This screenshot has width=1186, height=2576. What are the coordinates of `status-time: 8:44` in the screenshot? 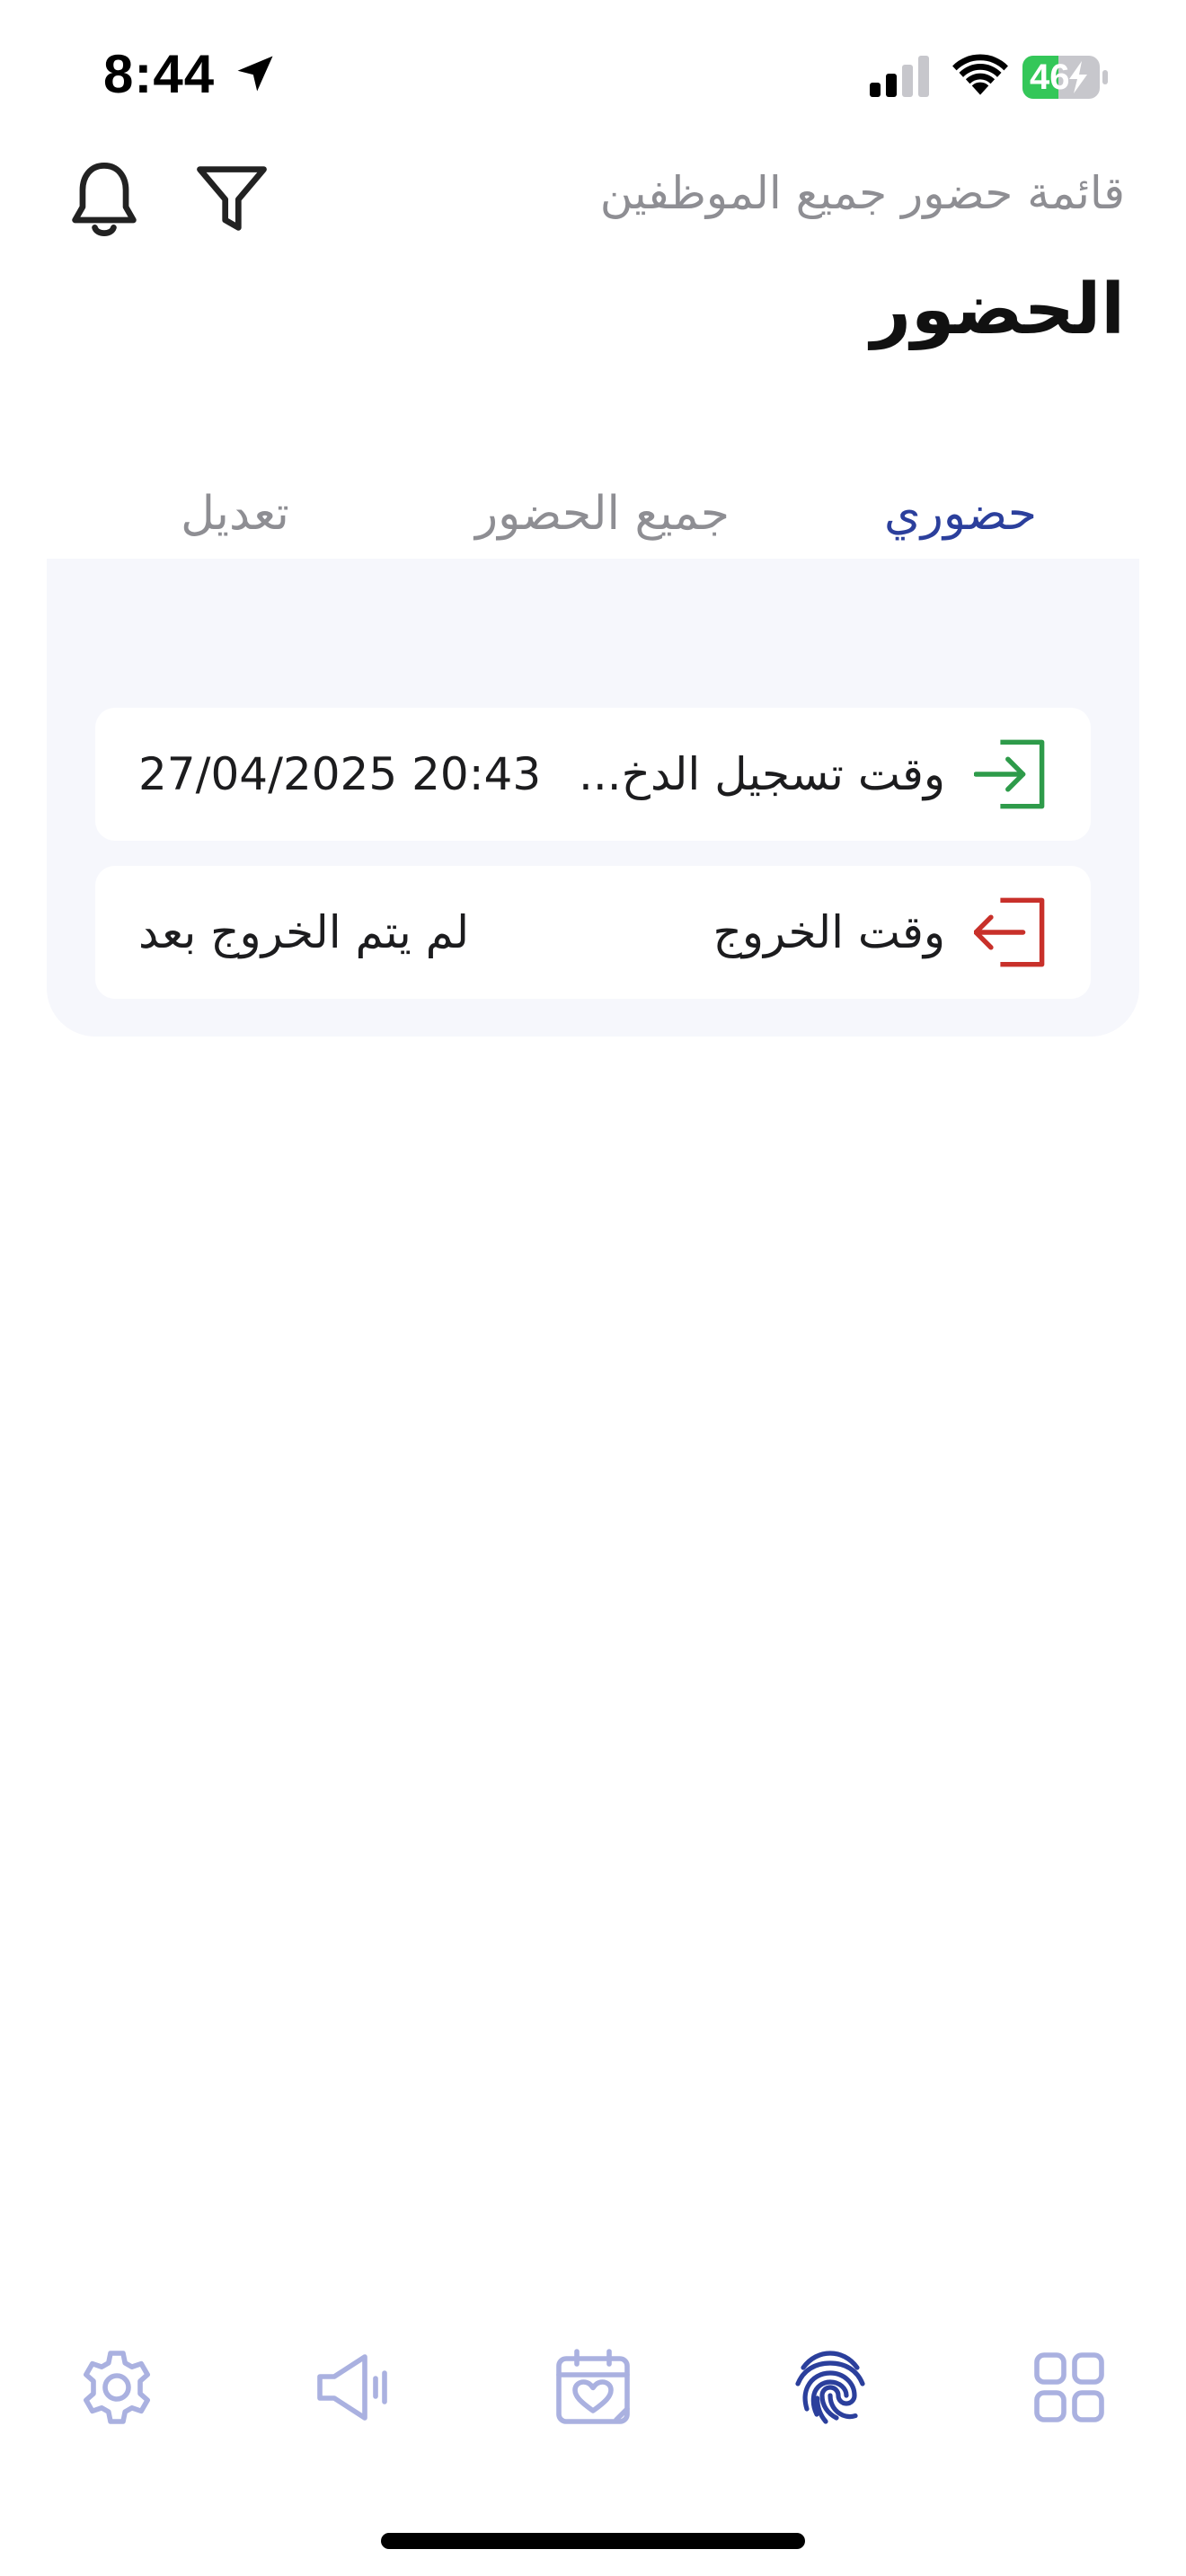 It's located at (159, 74).